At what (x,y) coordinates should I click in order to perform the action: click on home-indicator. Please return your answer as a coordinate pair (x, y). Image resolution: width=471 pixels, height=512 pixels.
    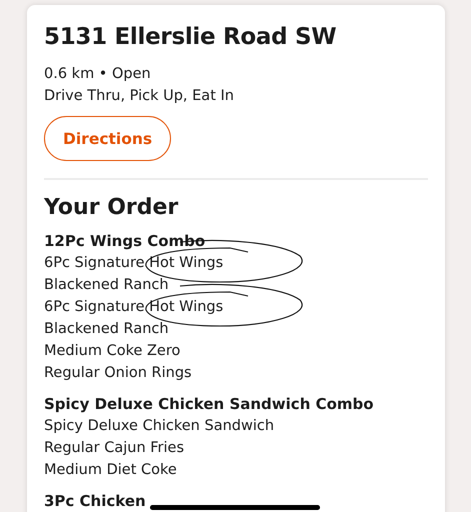
    Looking at the image, I should click on (235, 507).